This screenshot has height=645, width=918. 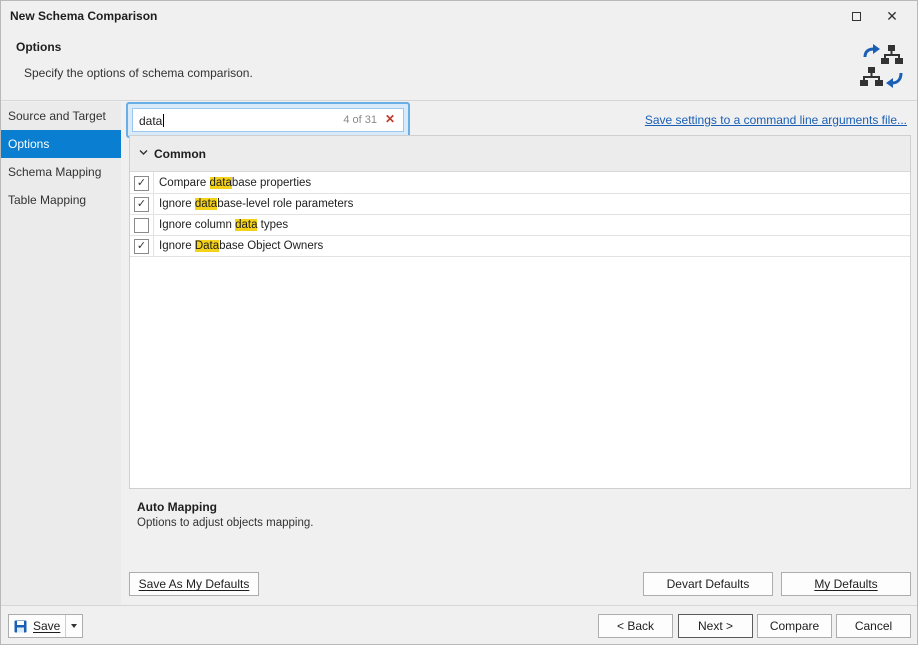 What do you see at coordinates (61, 200) in the screenshot?
I see `sidebar-item-table-mapping: Table Mapping` at bounding box center [61, 200].